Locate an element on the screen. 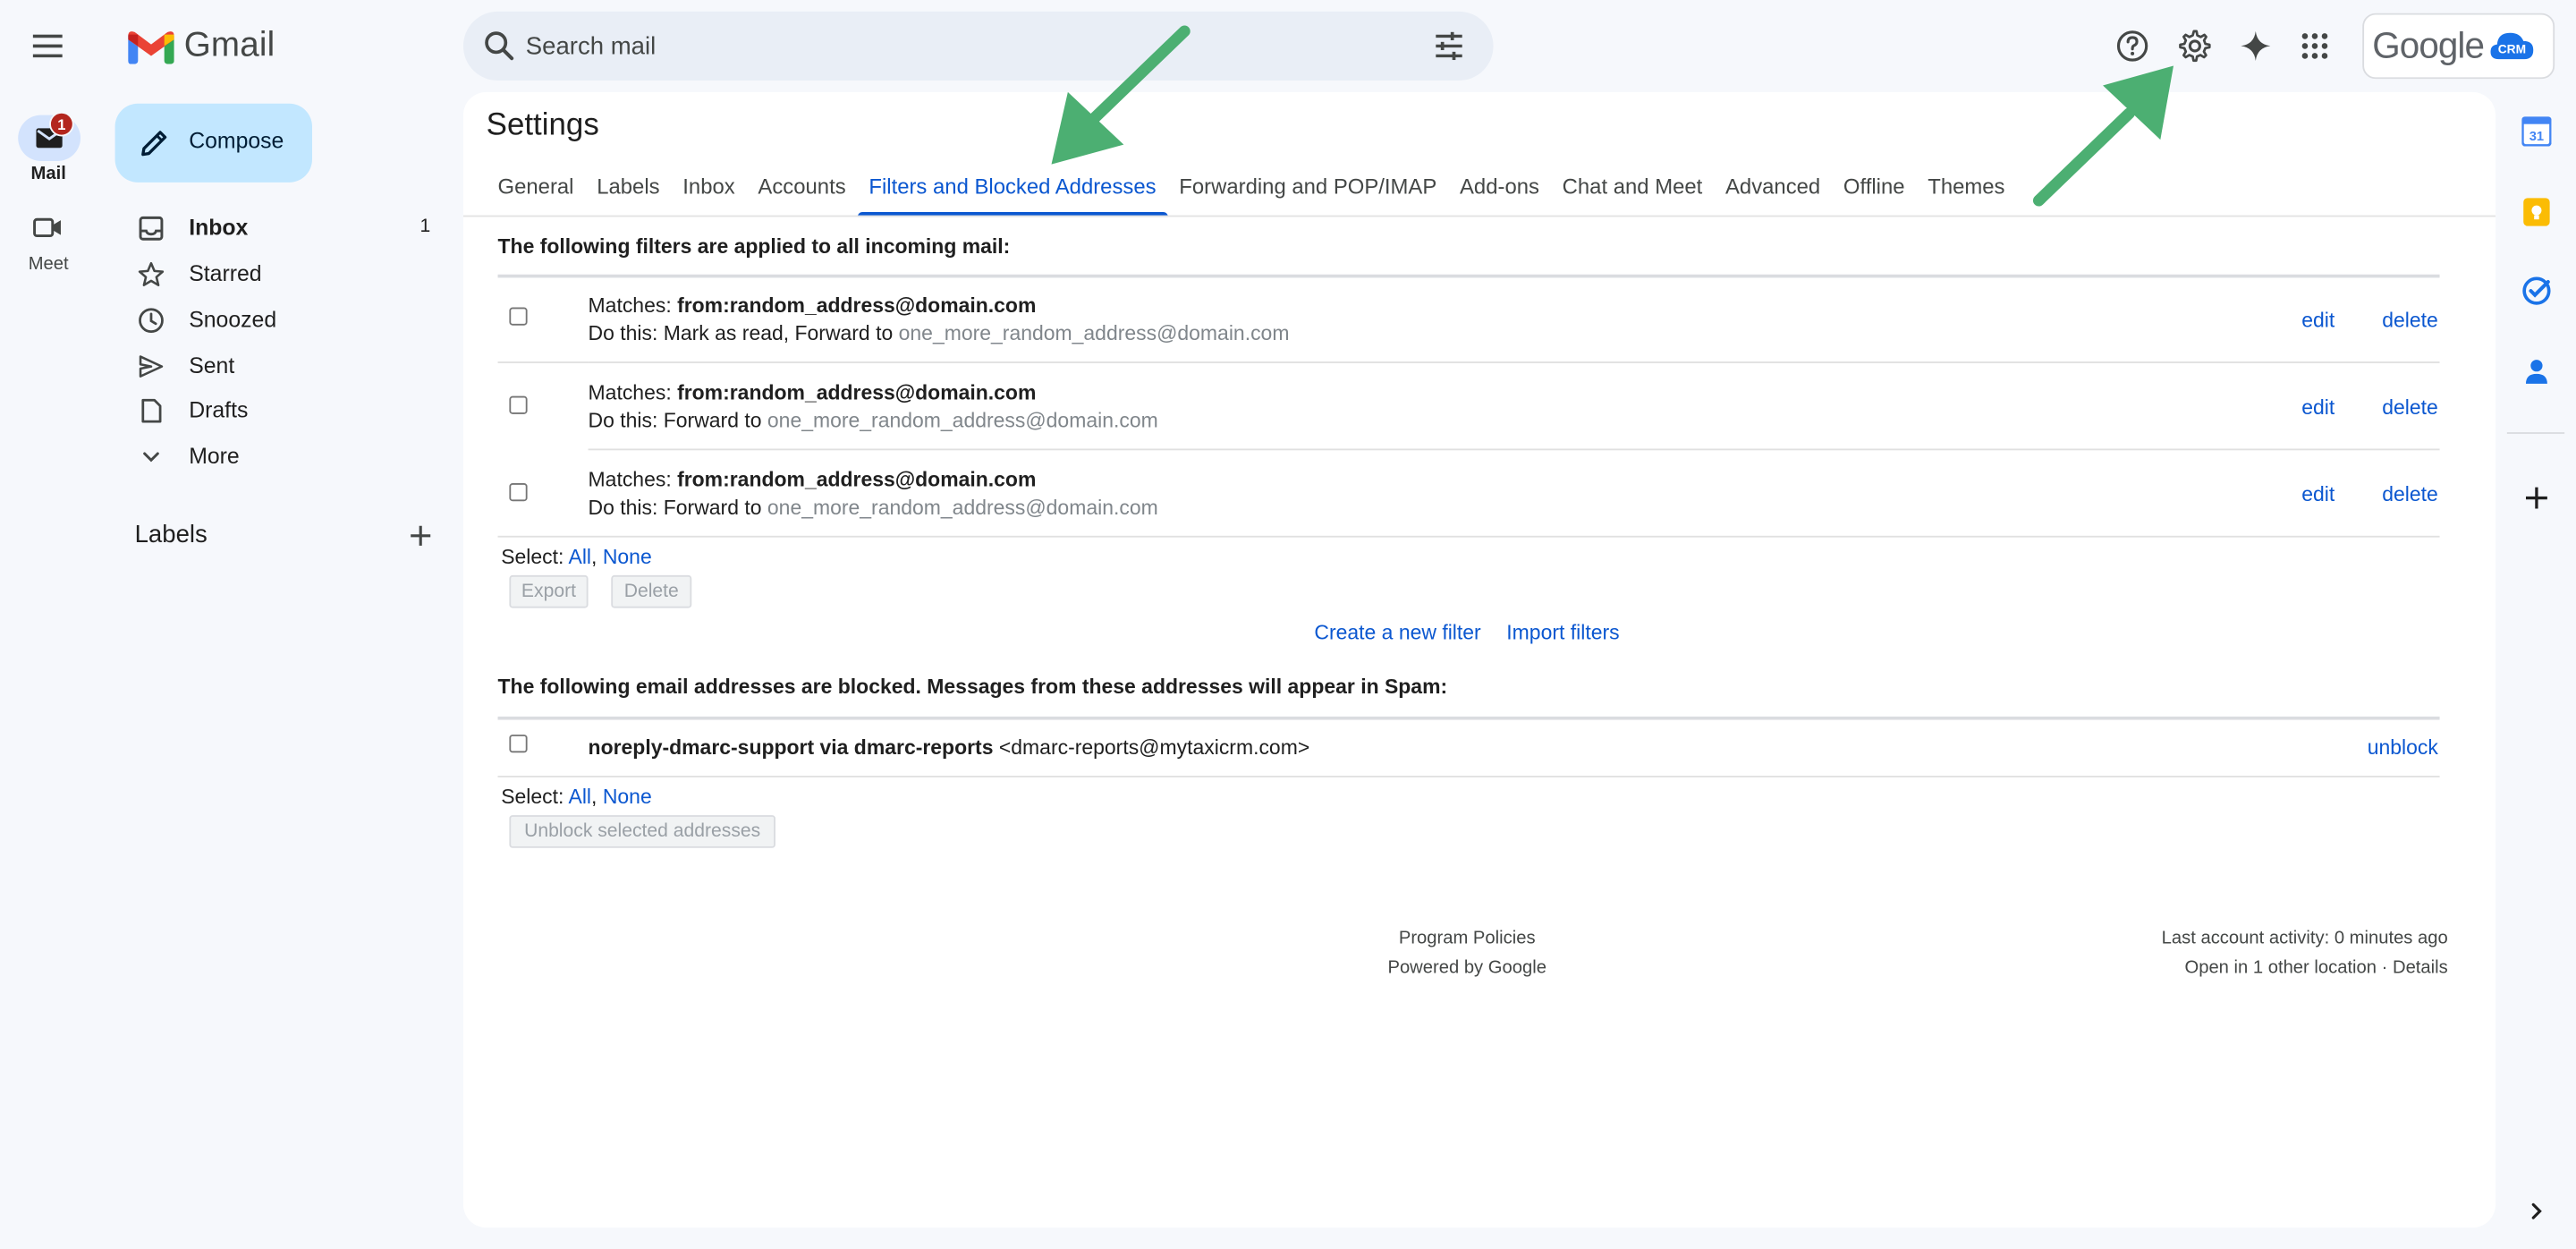 The height and width of the screenshot is (1249, 2576). pencil-icon is located at coordinates (154, 144).